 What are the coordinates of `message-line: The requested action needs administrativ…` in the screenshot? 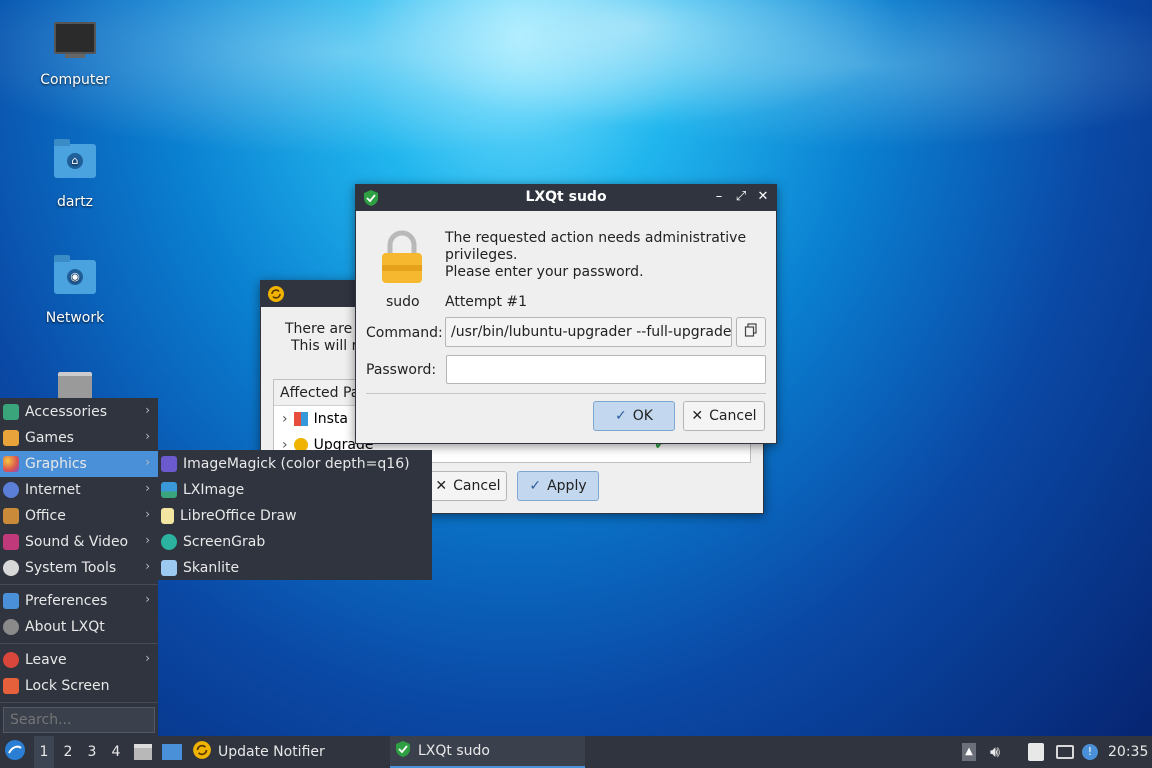 It's located at (596, 238).